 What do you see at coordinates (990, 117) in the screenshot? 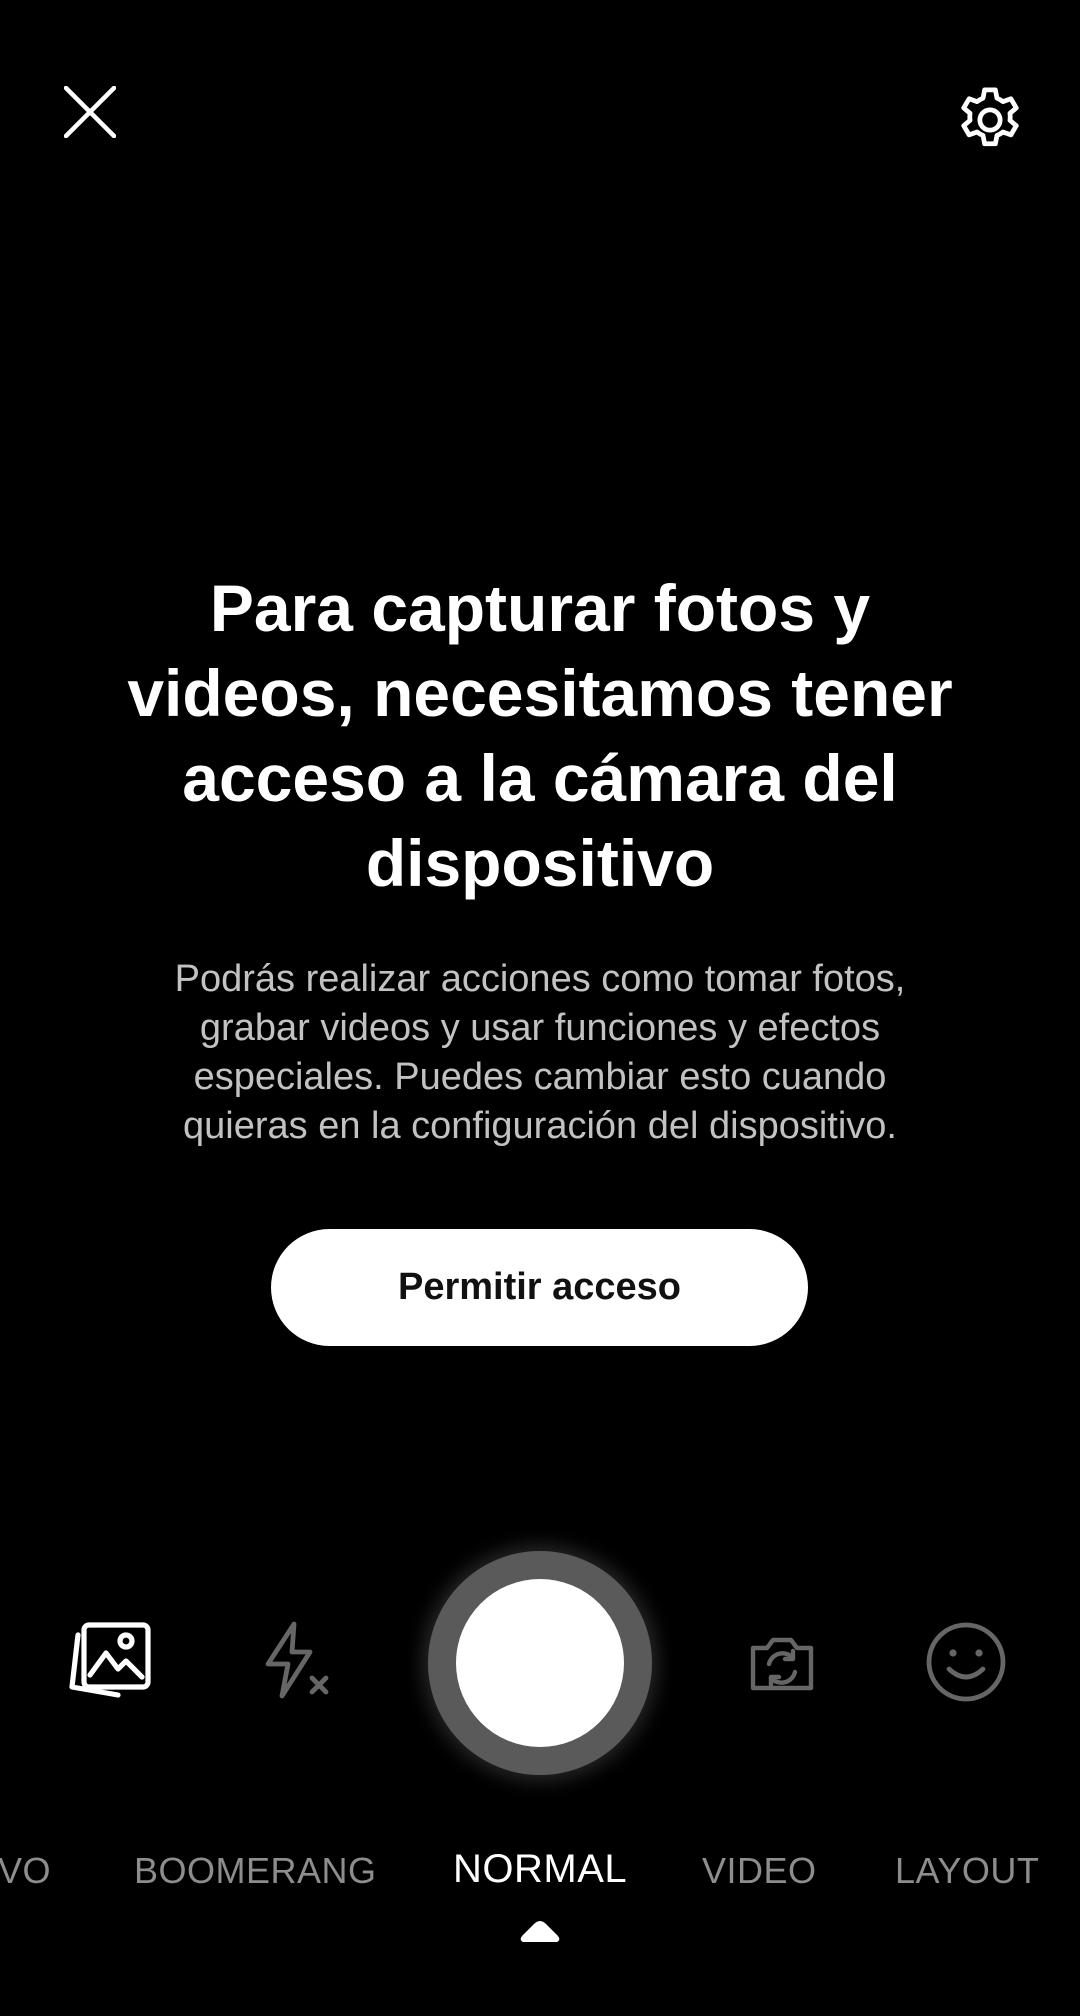
I see `gear-icon` at bounding box center [990, 117].